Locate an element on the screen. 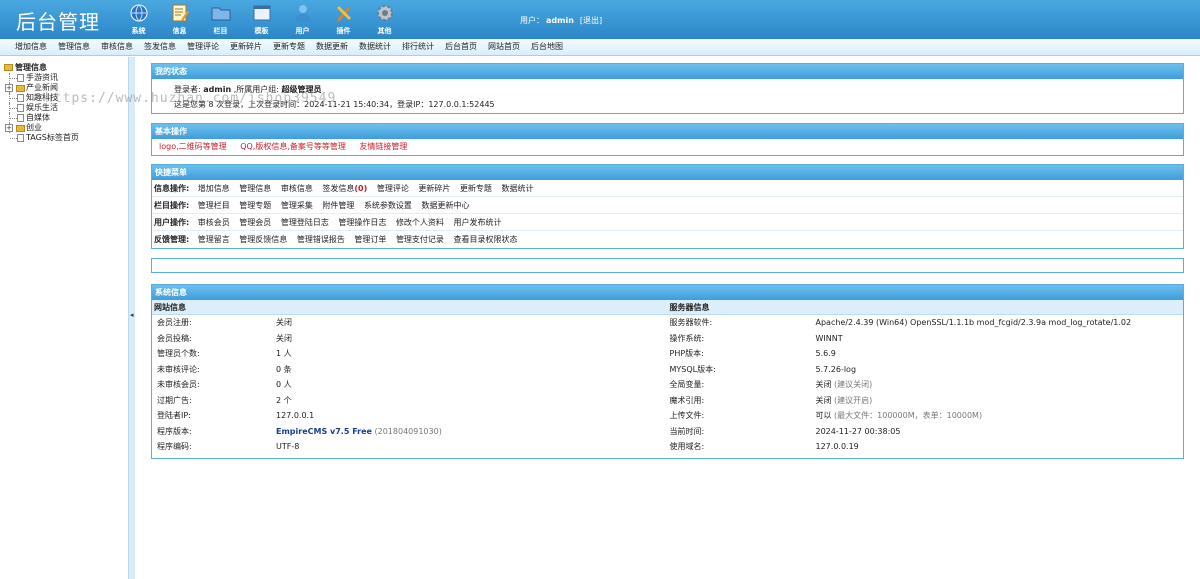 The width and height of the screenshot is (1200, 579). quick-link: 管理专题 is located at coordinates (255, 205).